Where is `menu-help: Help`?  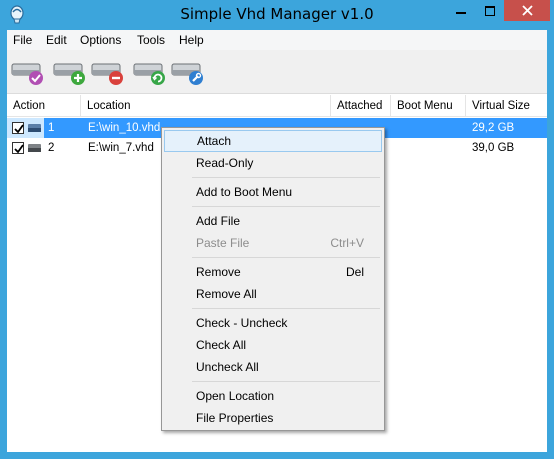 menu-help: Help is located at coordinates (191, 40).